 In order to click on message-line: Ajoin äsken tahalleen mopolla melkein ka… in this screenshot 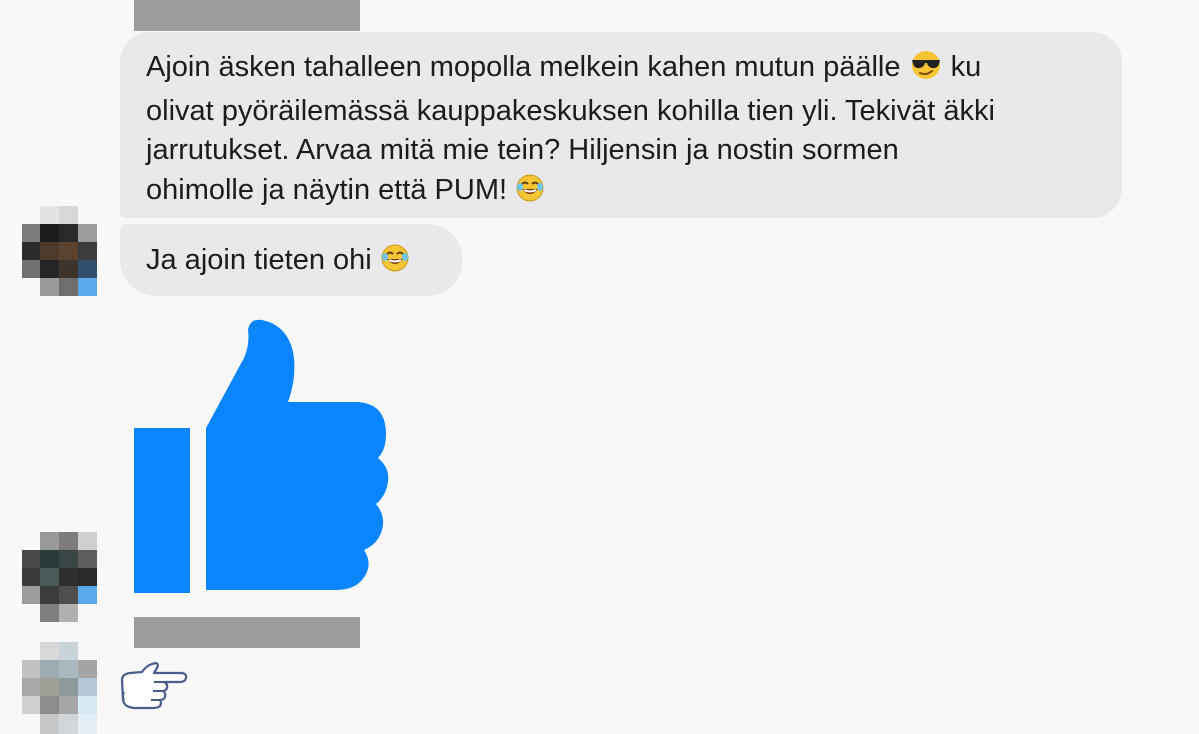, I will do `click(621, 70)`.